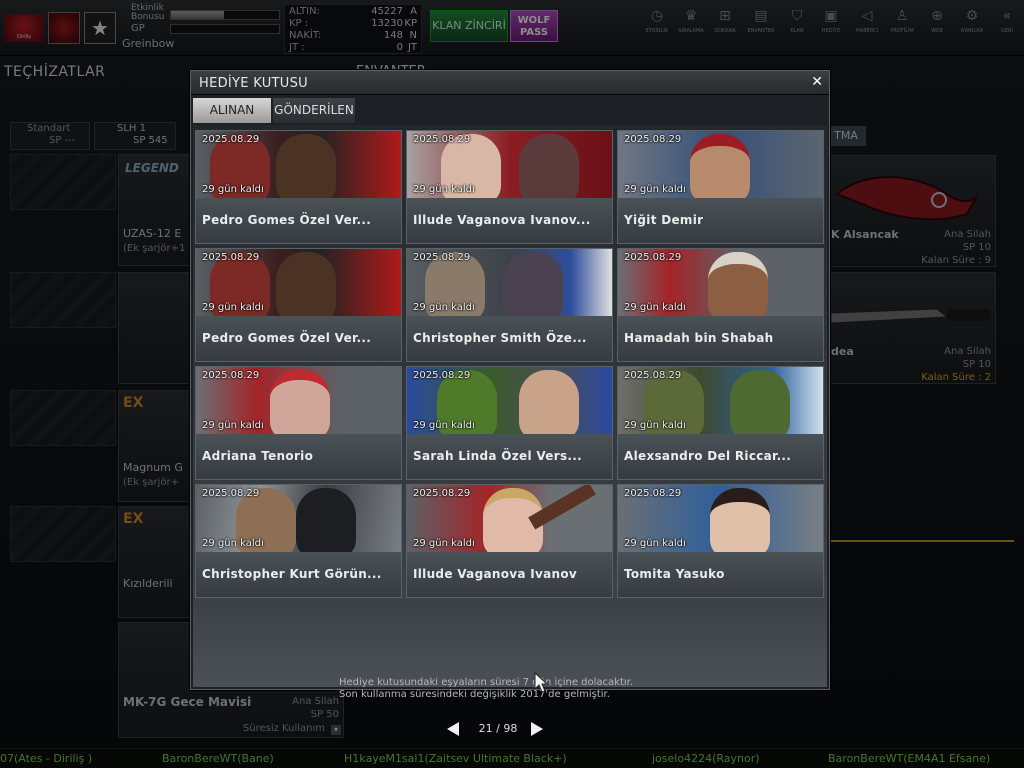 The height and width of the screenshot is (768, 1024). Describe the element at coordinates (258, 456) in the screenshot. I see `gift-name: Adriana Tenorio` at that location.